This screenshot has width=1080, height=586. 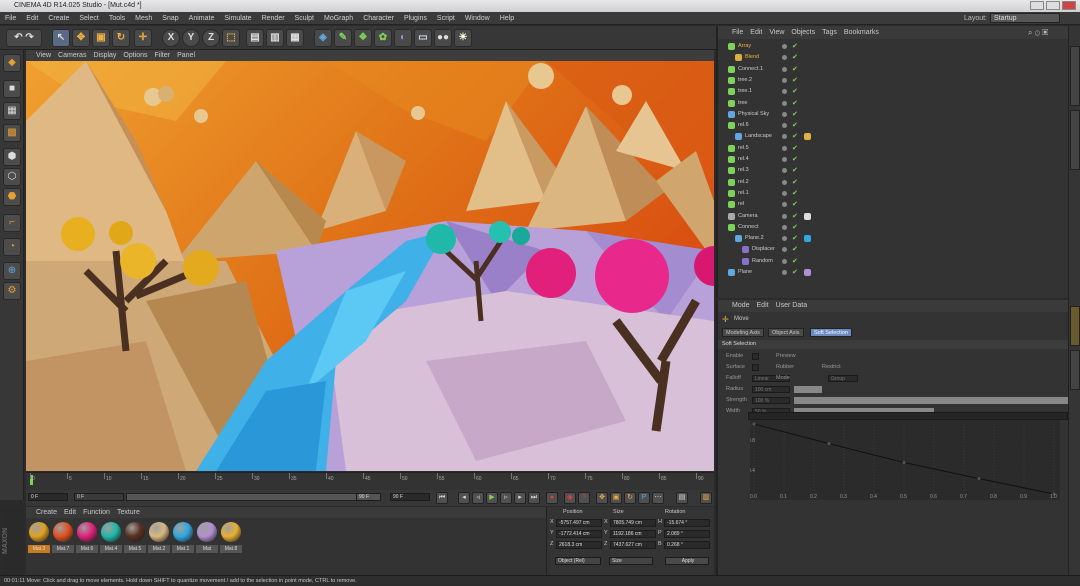 I want to click on render-settings-icon: ▦, so click(x=295, y=38).